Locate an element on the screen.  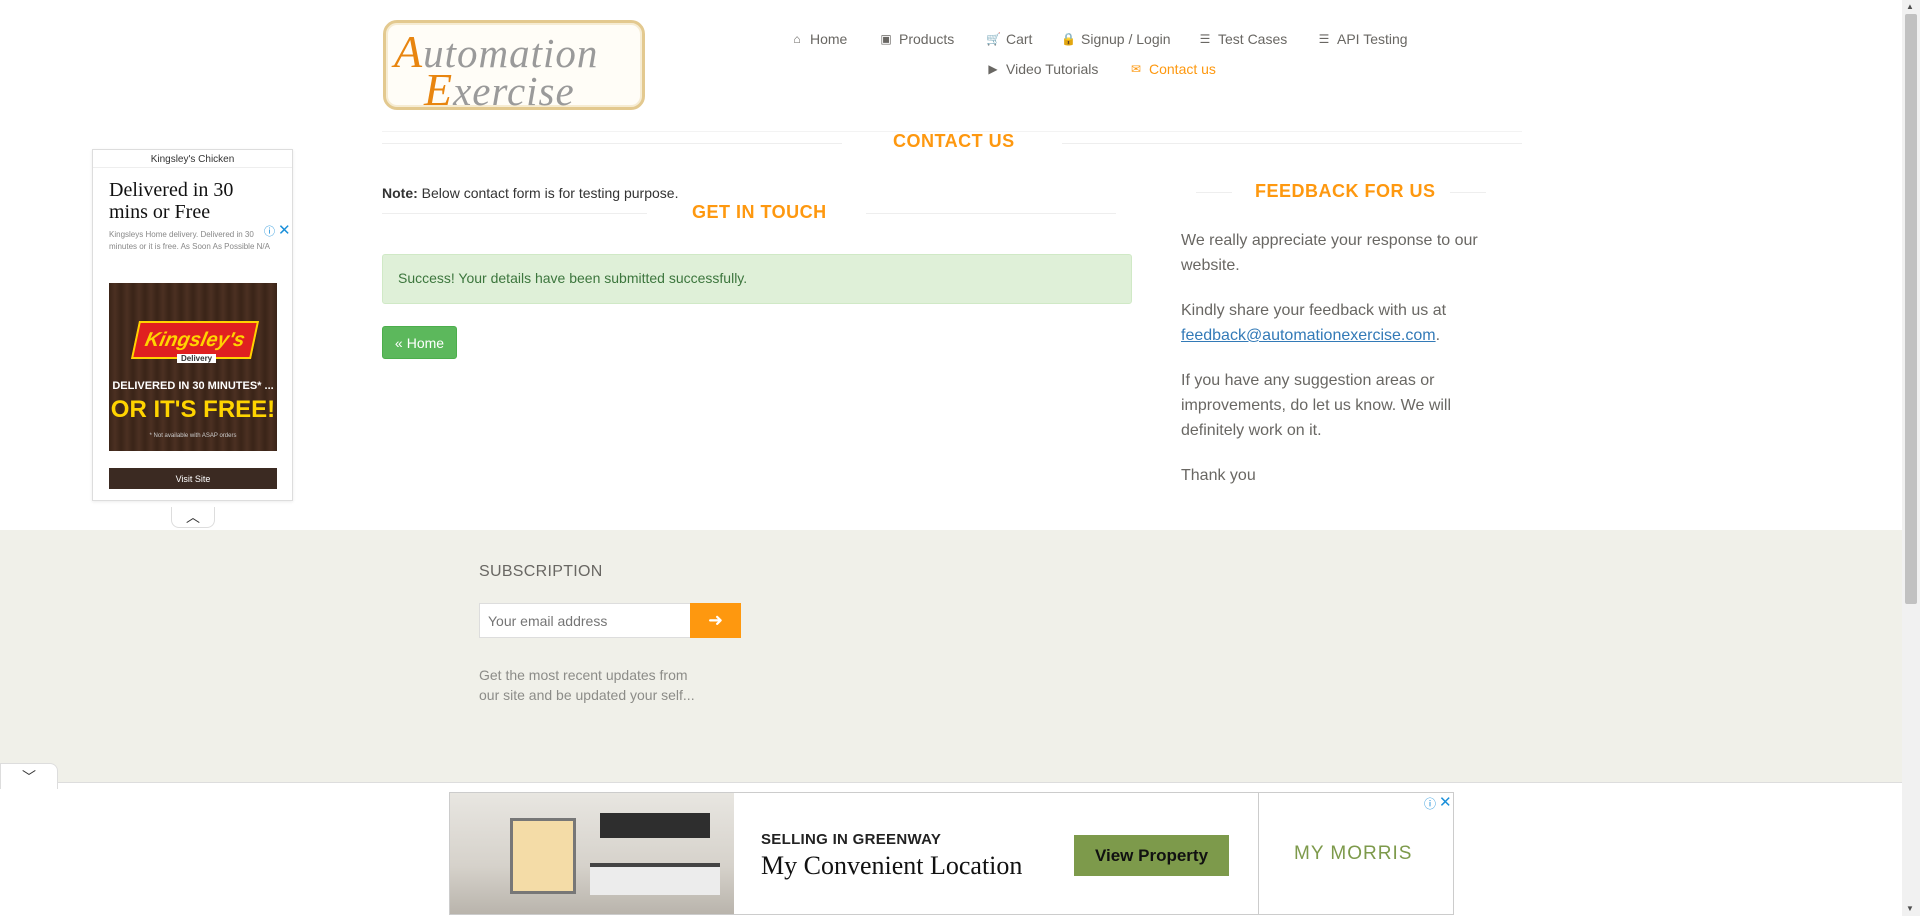
nav-home-label: Home is located at coordinates (829, 39).